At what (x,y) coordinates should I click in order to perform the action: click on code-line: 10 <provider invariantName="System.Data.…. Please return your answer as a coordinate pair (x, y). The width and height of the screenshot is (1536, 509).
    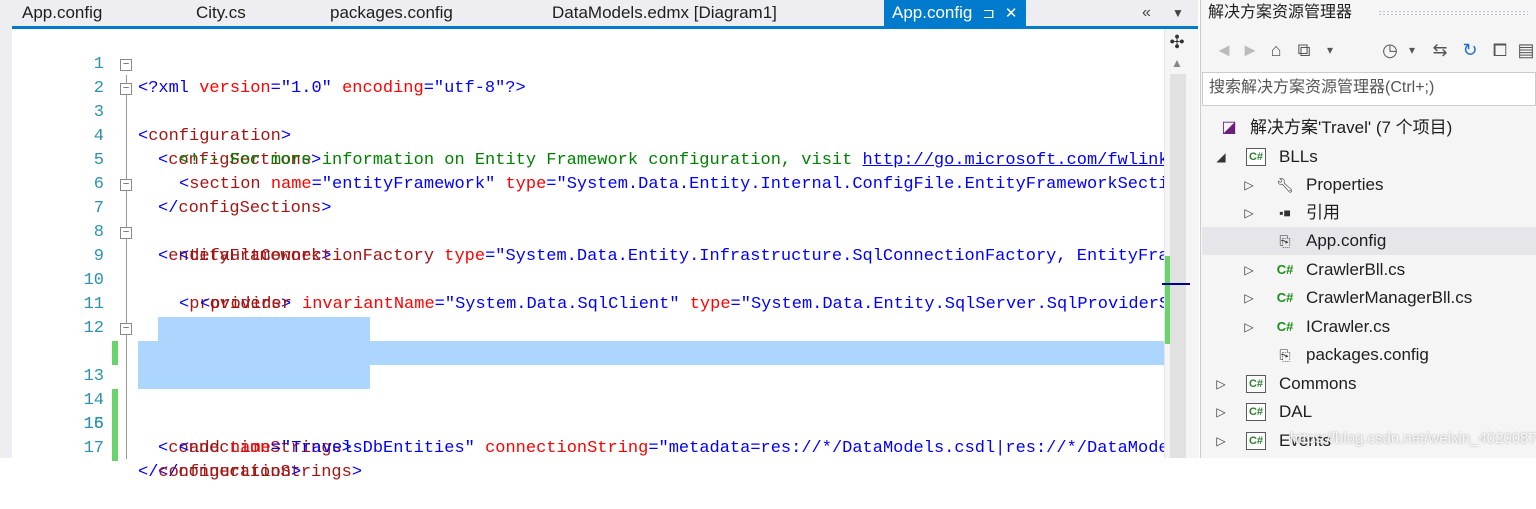
    Looking at the image, I should click on (593, 279).